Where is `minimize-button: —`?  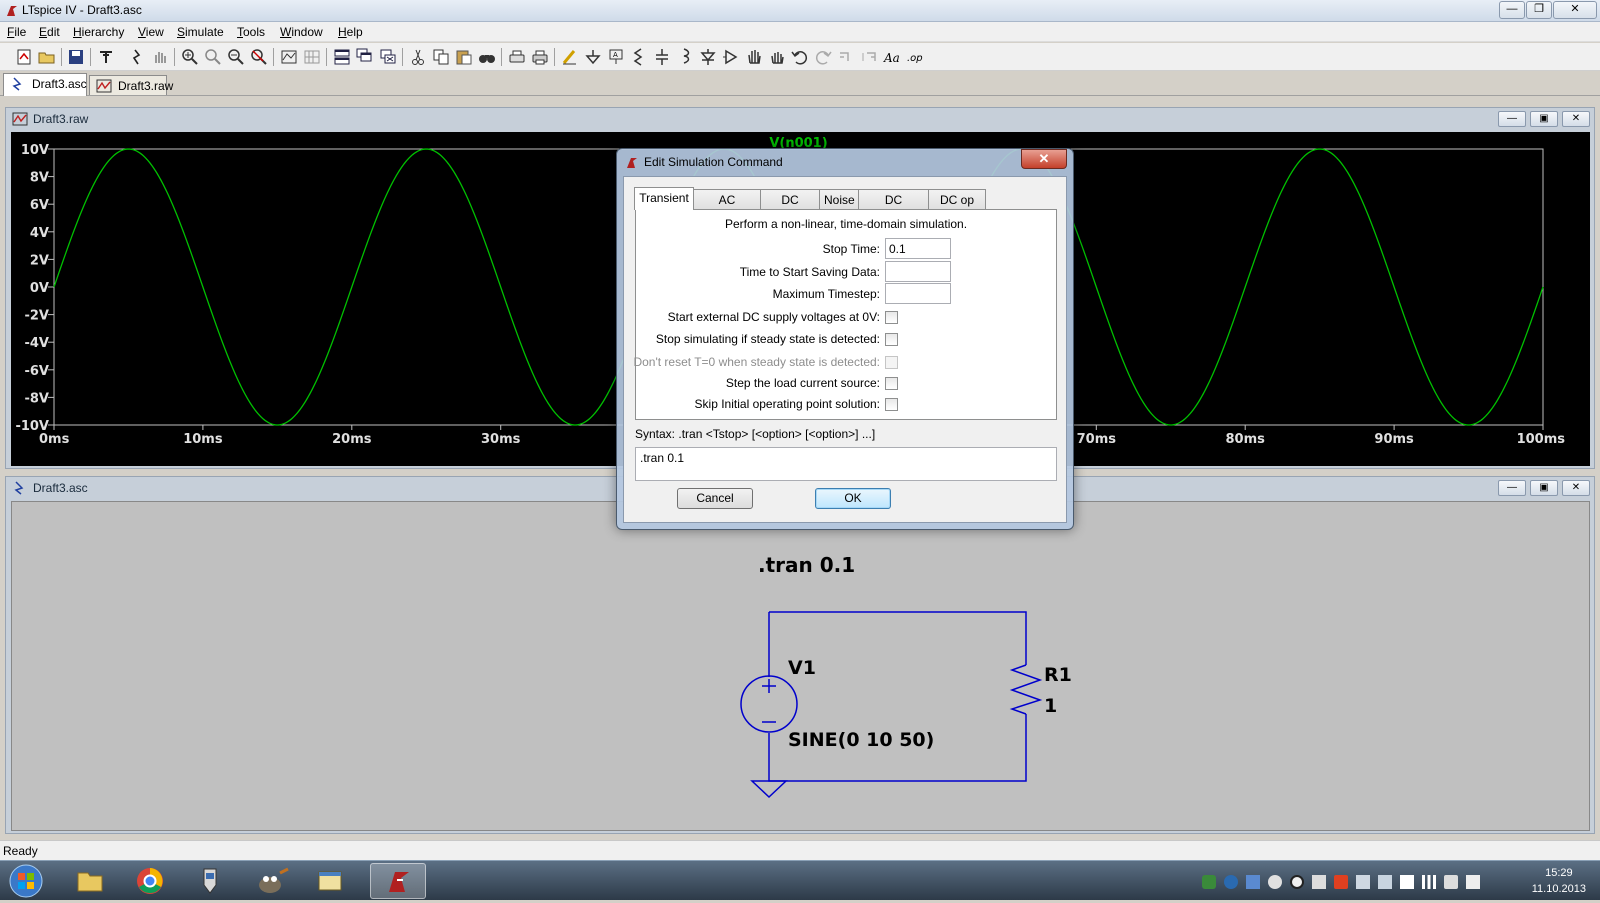 minimize-button: — is located at coordinates (1512, 10).